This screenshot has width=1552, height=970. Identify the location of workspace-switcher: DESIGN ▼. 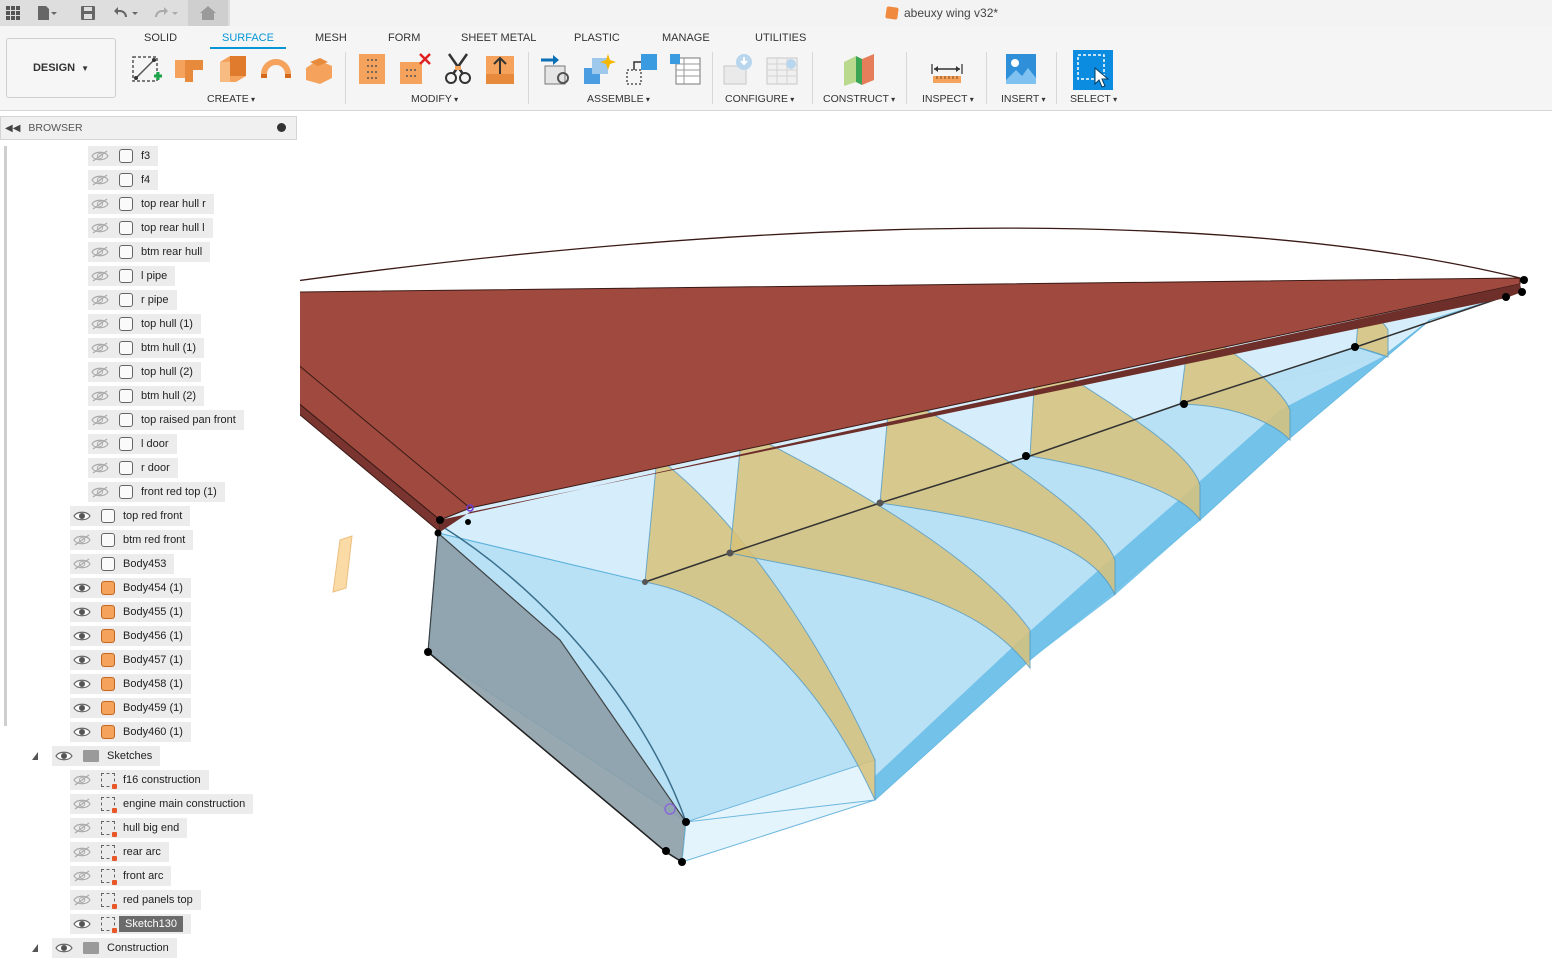
(61, 68).